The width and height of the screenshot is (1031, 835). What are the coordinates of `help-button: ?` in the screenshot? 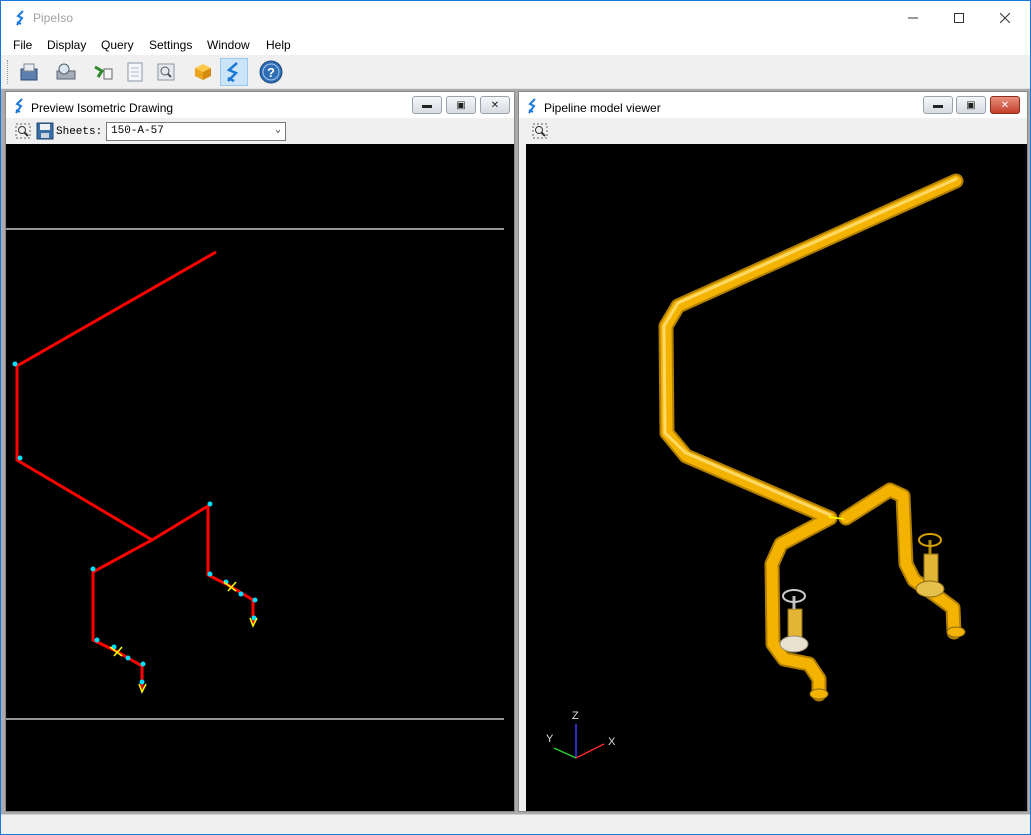 It's located at (271, 72).